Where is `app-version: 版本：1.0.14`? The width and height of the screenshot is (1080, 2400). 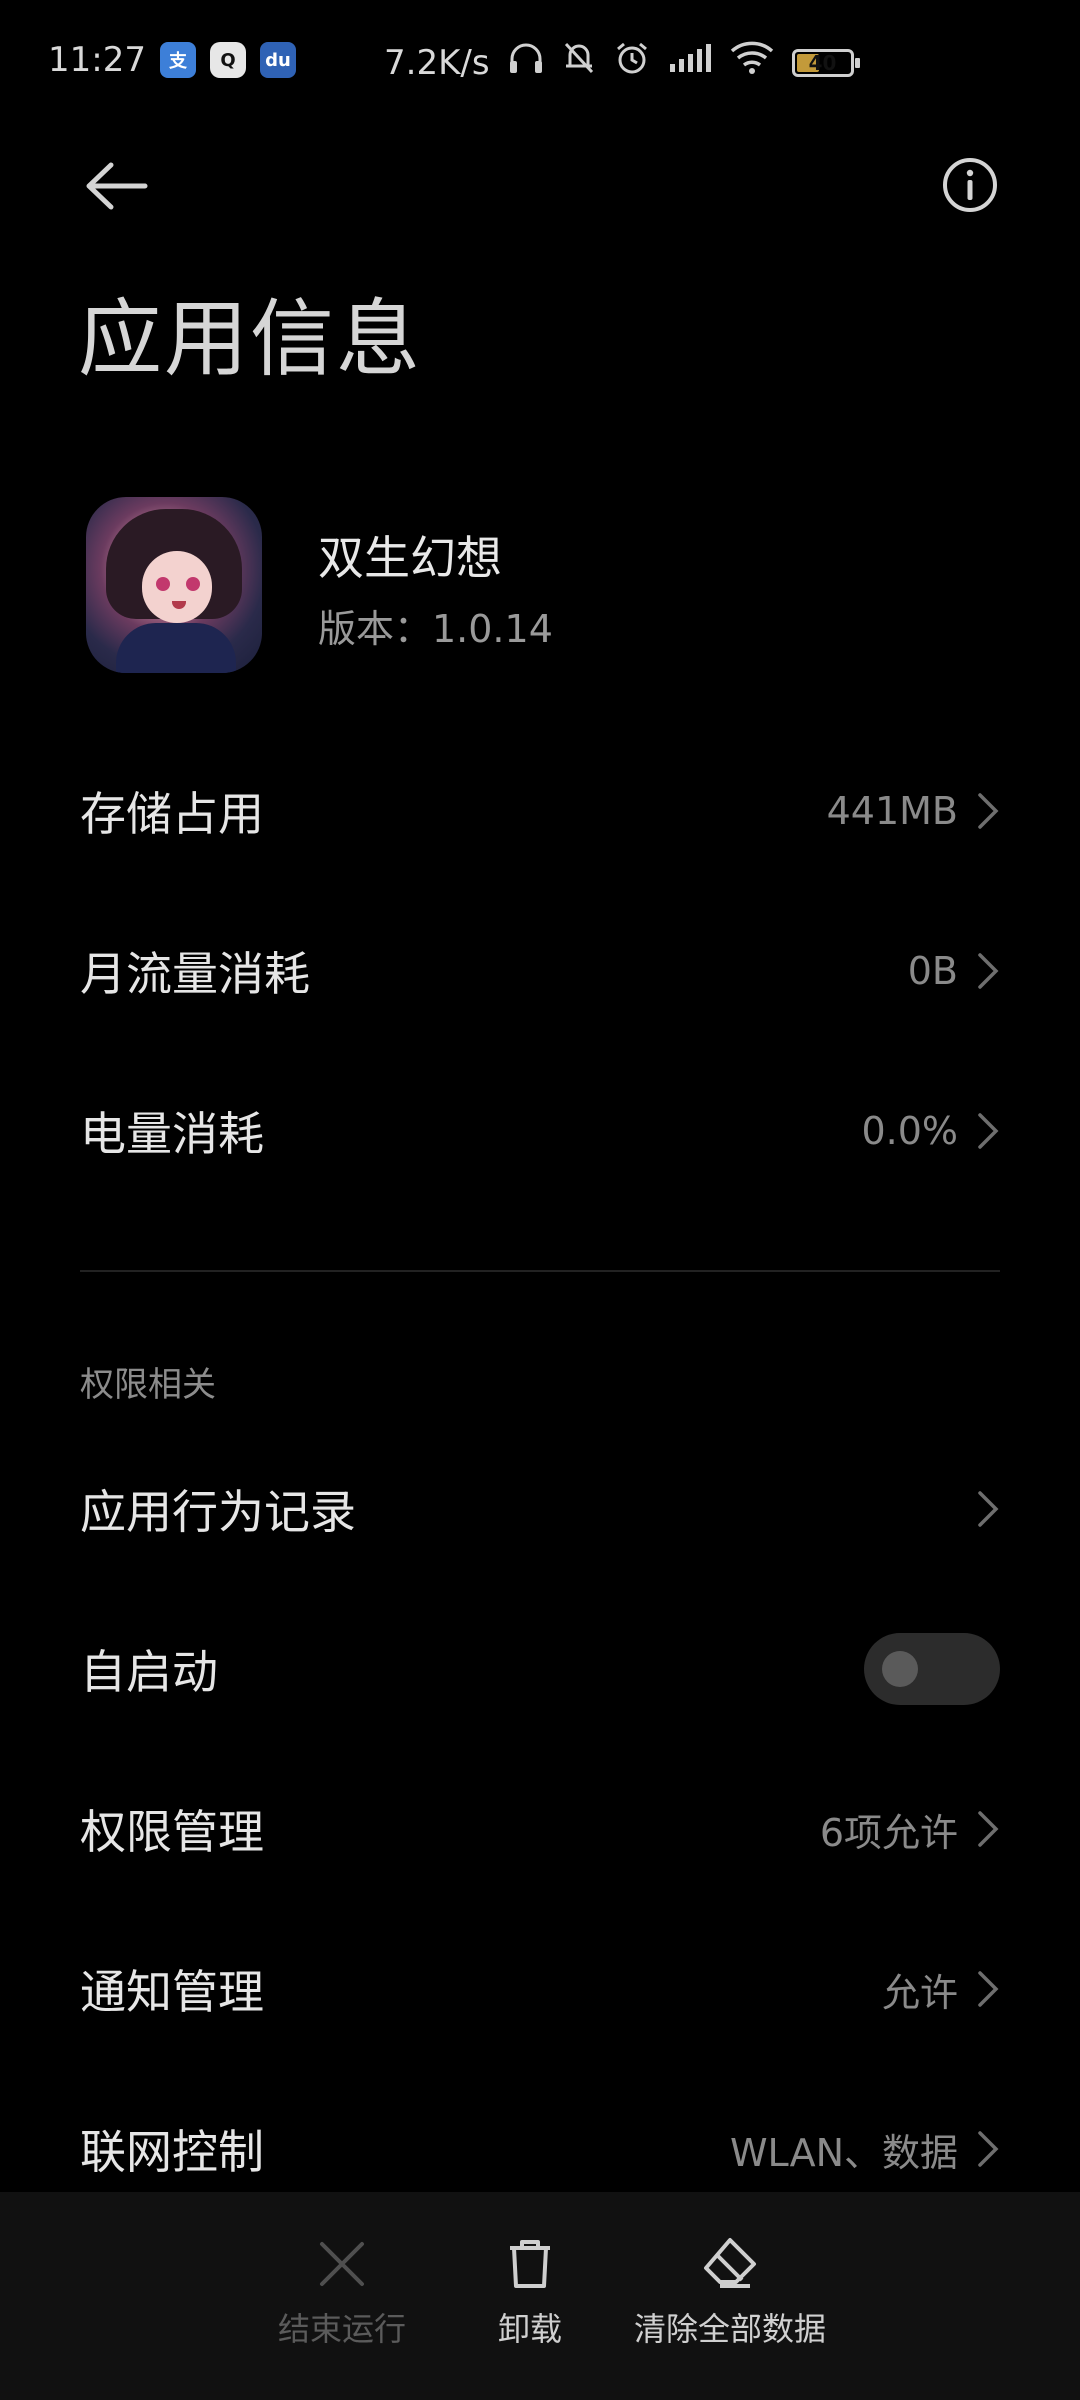 app-version: 版本：1.0.14 is located at coordinates (435, 629).